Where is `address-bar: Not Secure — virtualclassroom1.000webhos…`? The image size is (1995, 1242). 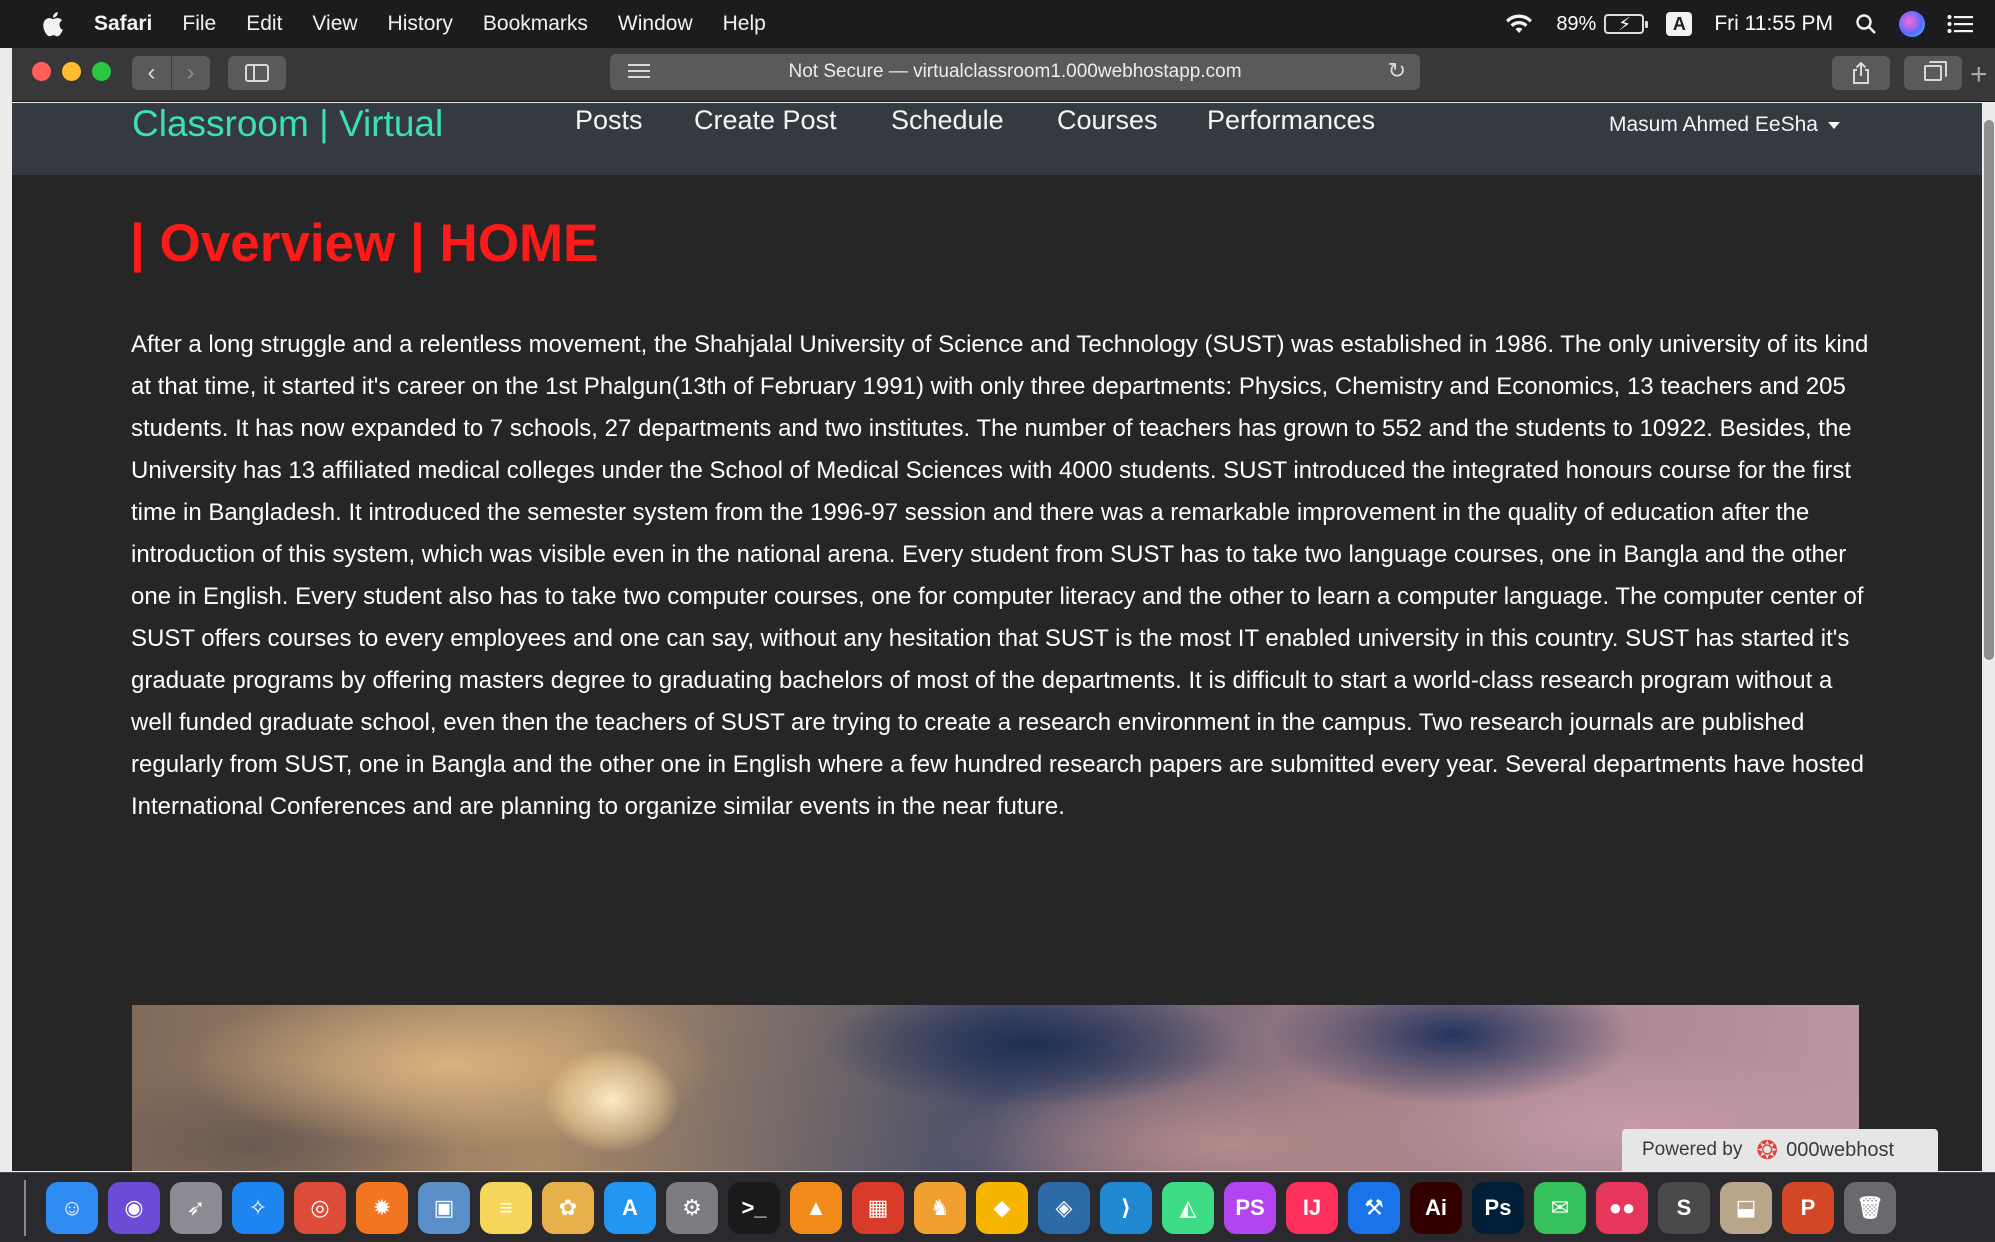
address-bar: Not Secure — virtualclassroom1.000webhos… is located at coordinates (1015, 72).